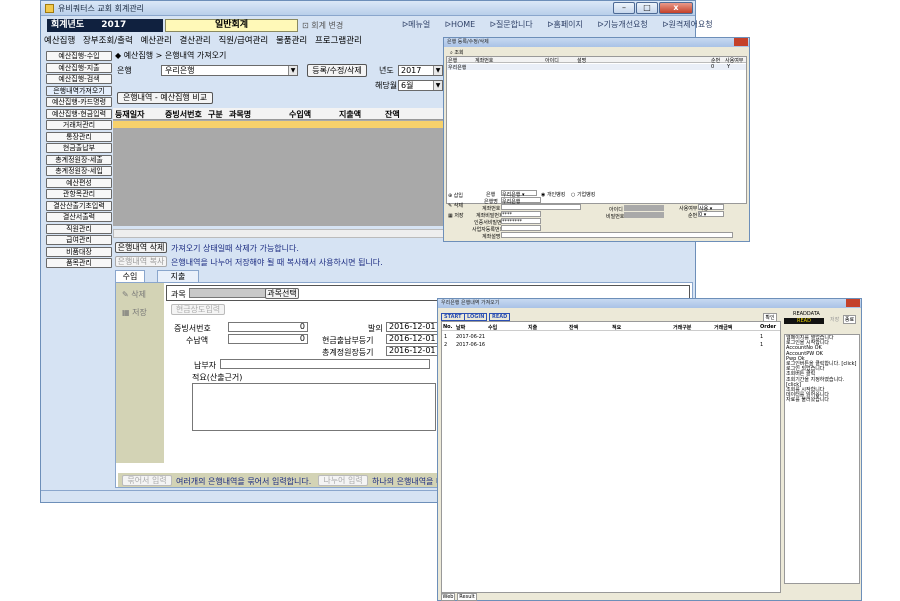  What do you see at coordinates (194, 41) in the screenshot?
I see `menu-settlement: 결산관리` at bounding box center [194, 41].